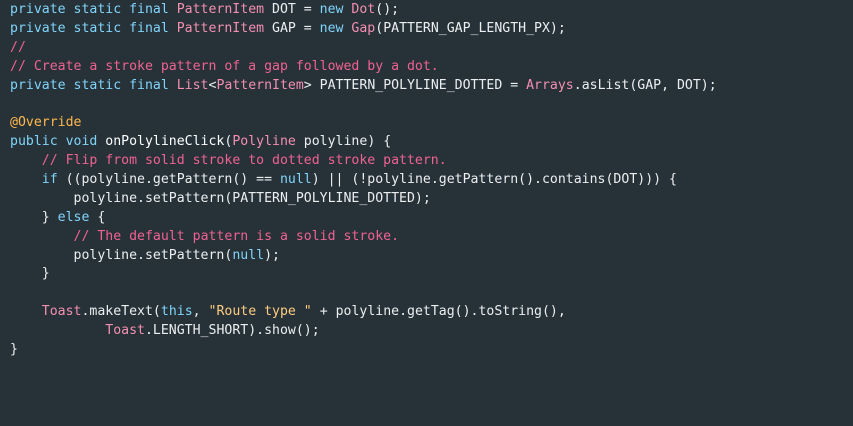 This screenshot has height=426, width=853. Describe the element at coordinates (121, 255) in the screenshot. I see `code-token: polyline.setPattern(` at that location.